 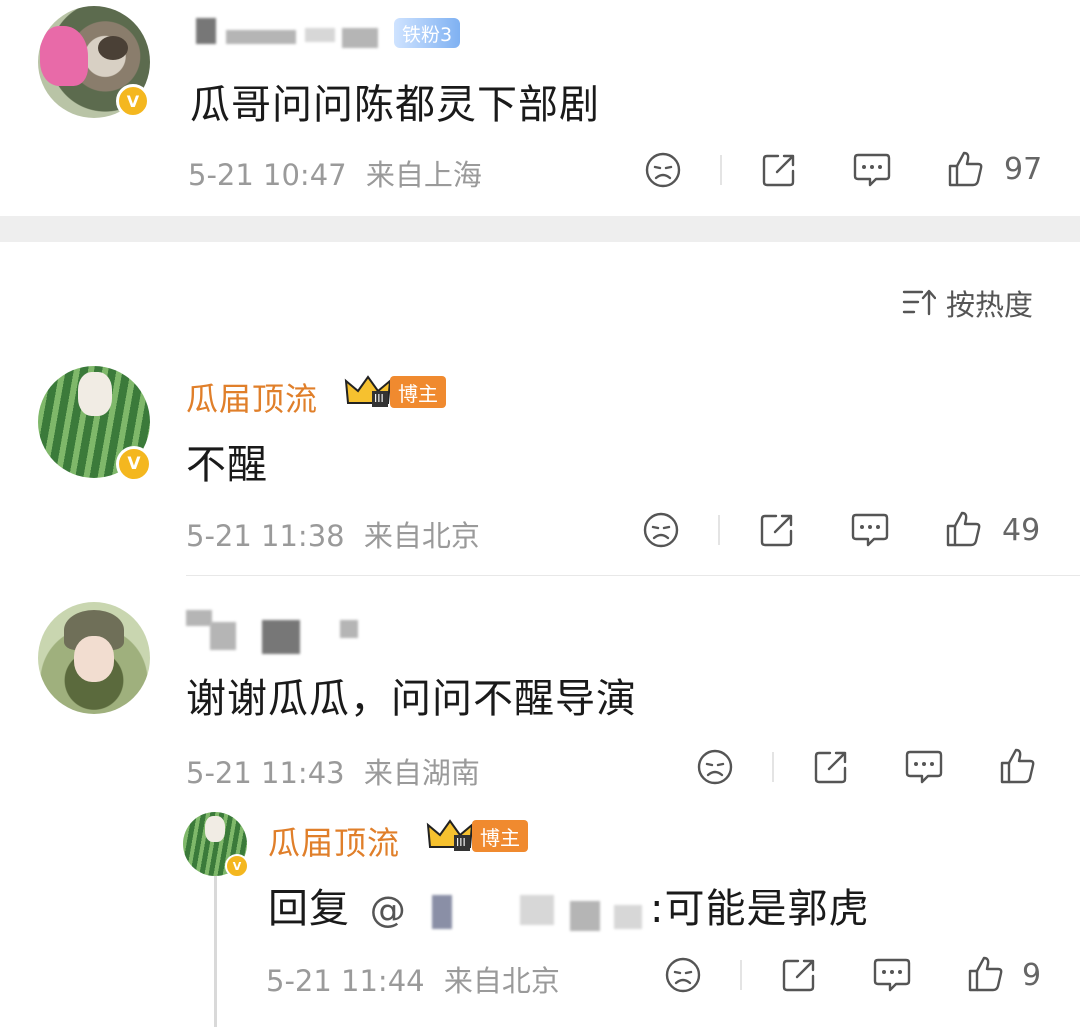 I want to click on comment-meta: 5-21 10:47 来自上海, so click(x=335, y=173).